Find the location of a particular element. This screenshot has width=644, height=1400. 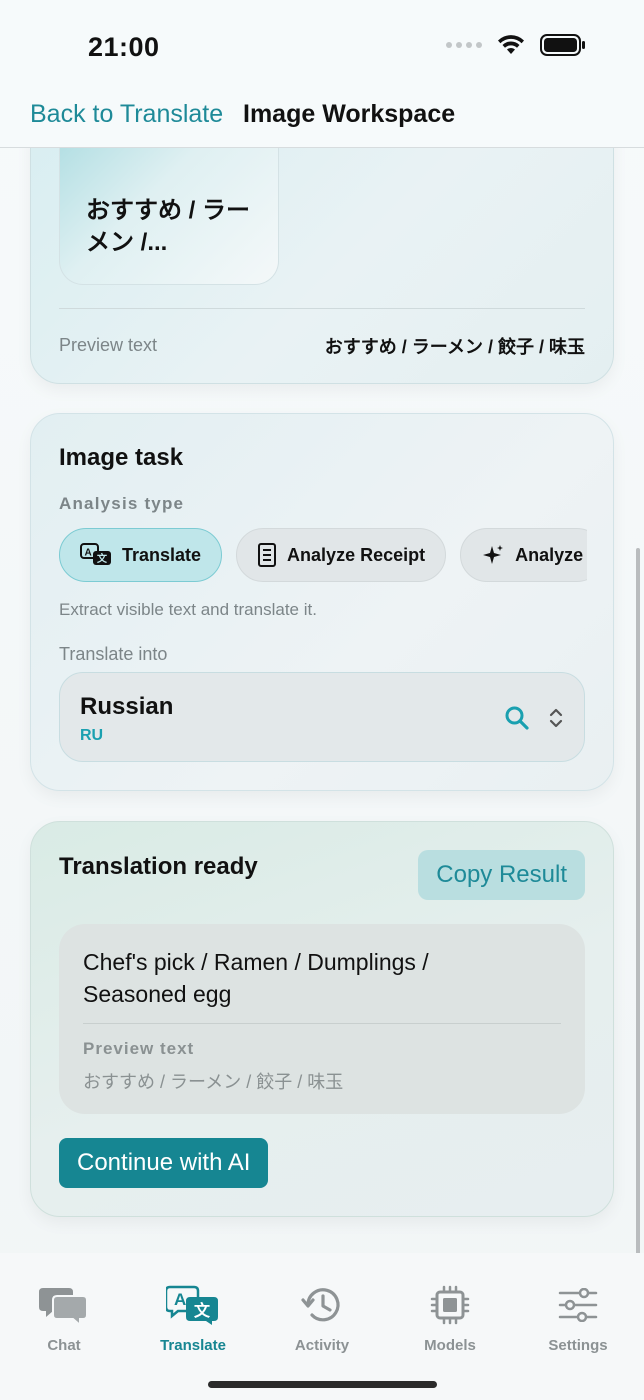

scrollbar is located at coordinates (638, 911).